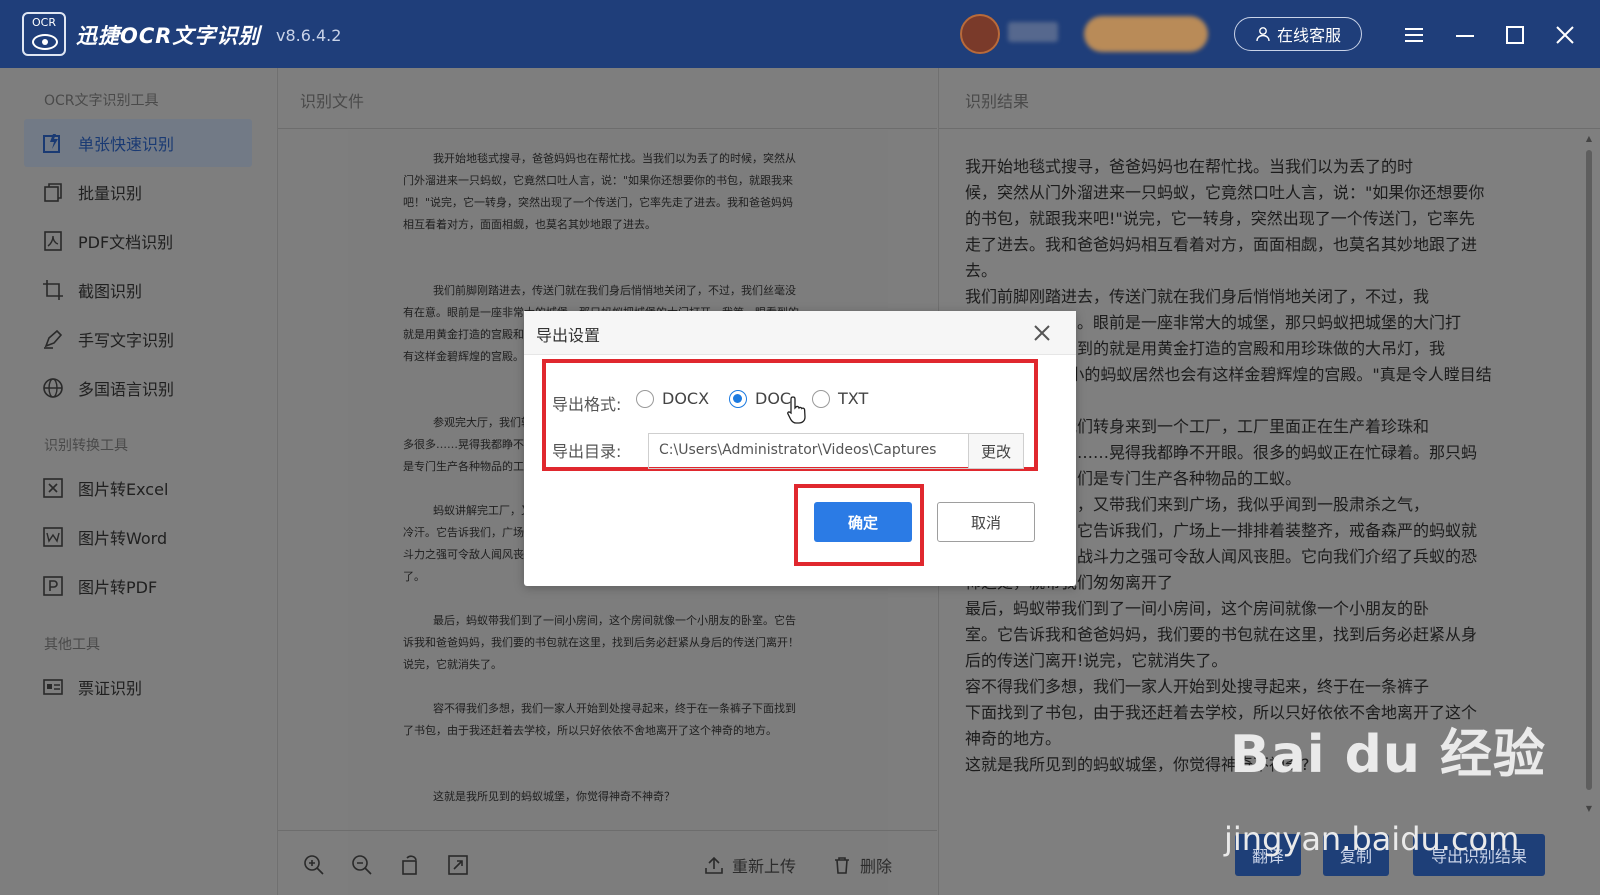  I want to click on sidebar-item-single-scan: 单张快速识别, so click(138, 143).